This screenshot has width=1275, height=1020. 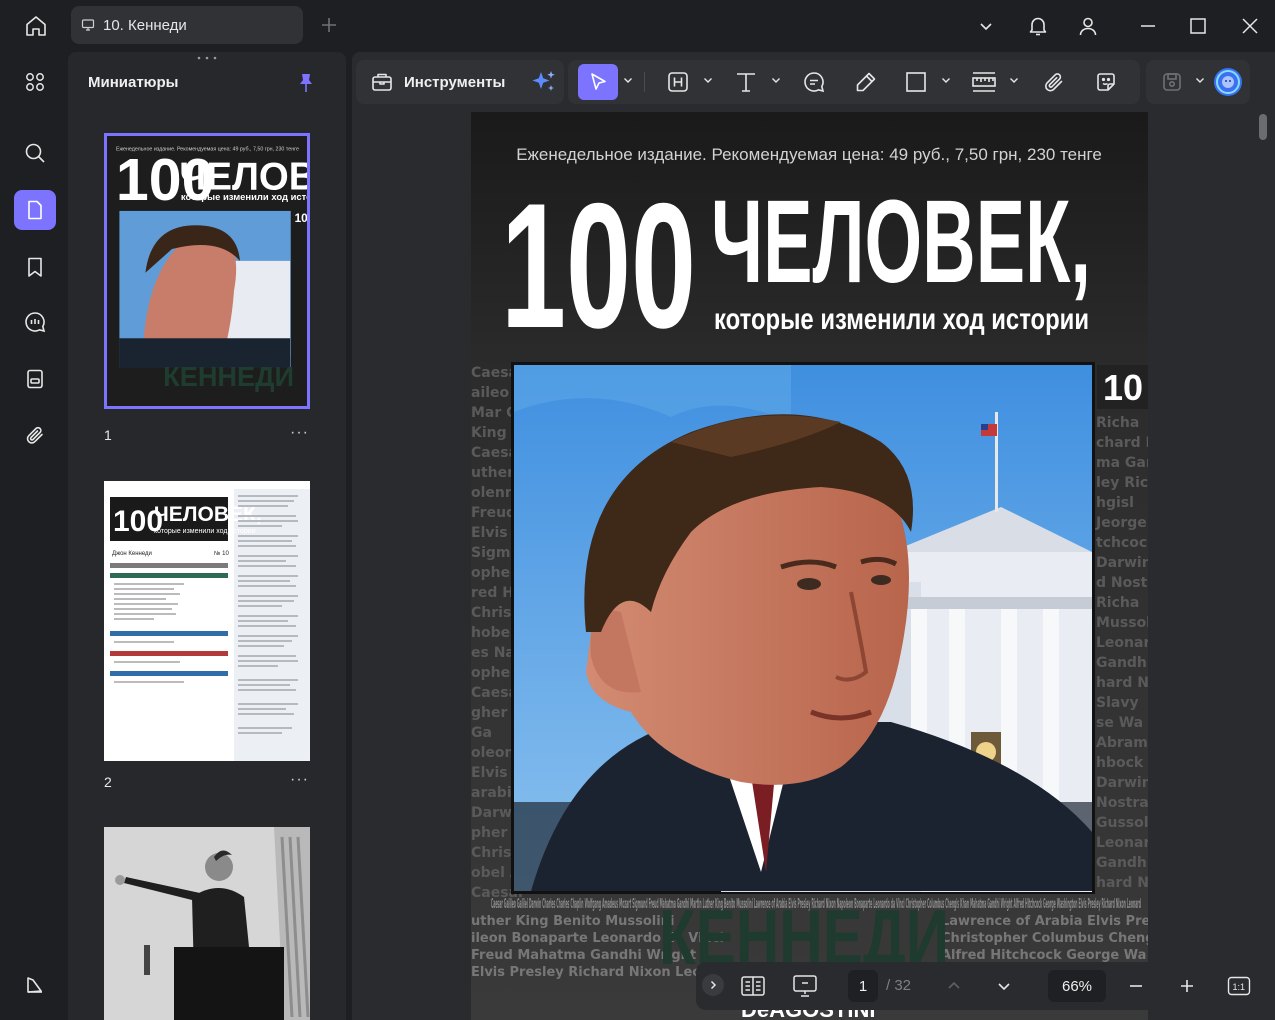 What do you see at coordinates (1122, 563) in the screenshot?
I see `svg-text: Darwin` at bounding box center [1122, 563].